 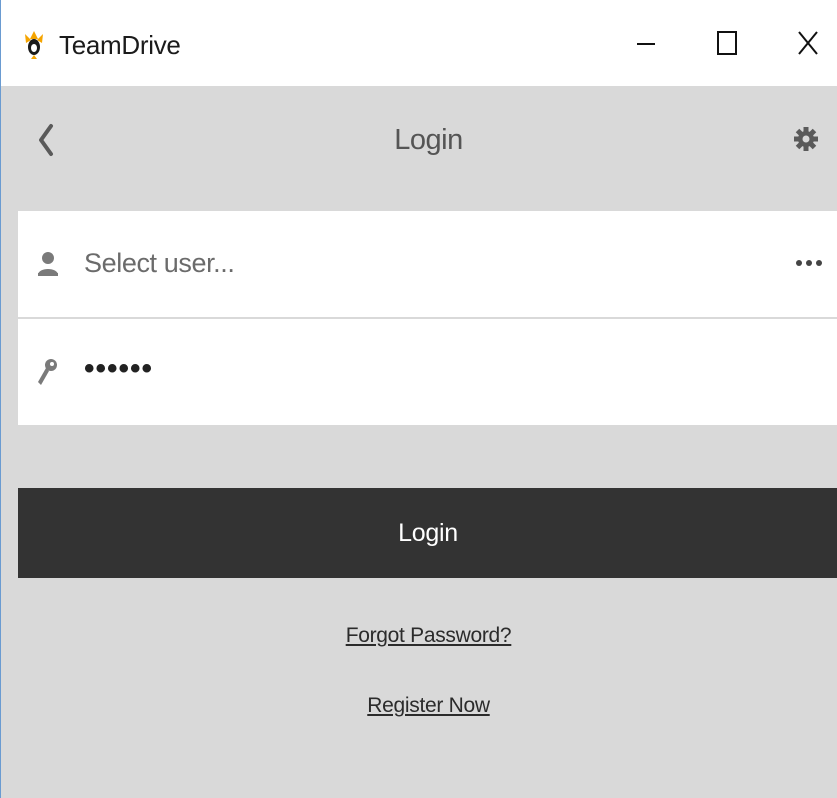 What do you see at coordinates (119, 368) in the screenshot?
I see `password-value: ••••••` at bounding box center [119, 368].